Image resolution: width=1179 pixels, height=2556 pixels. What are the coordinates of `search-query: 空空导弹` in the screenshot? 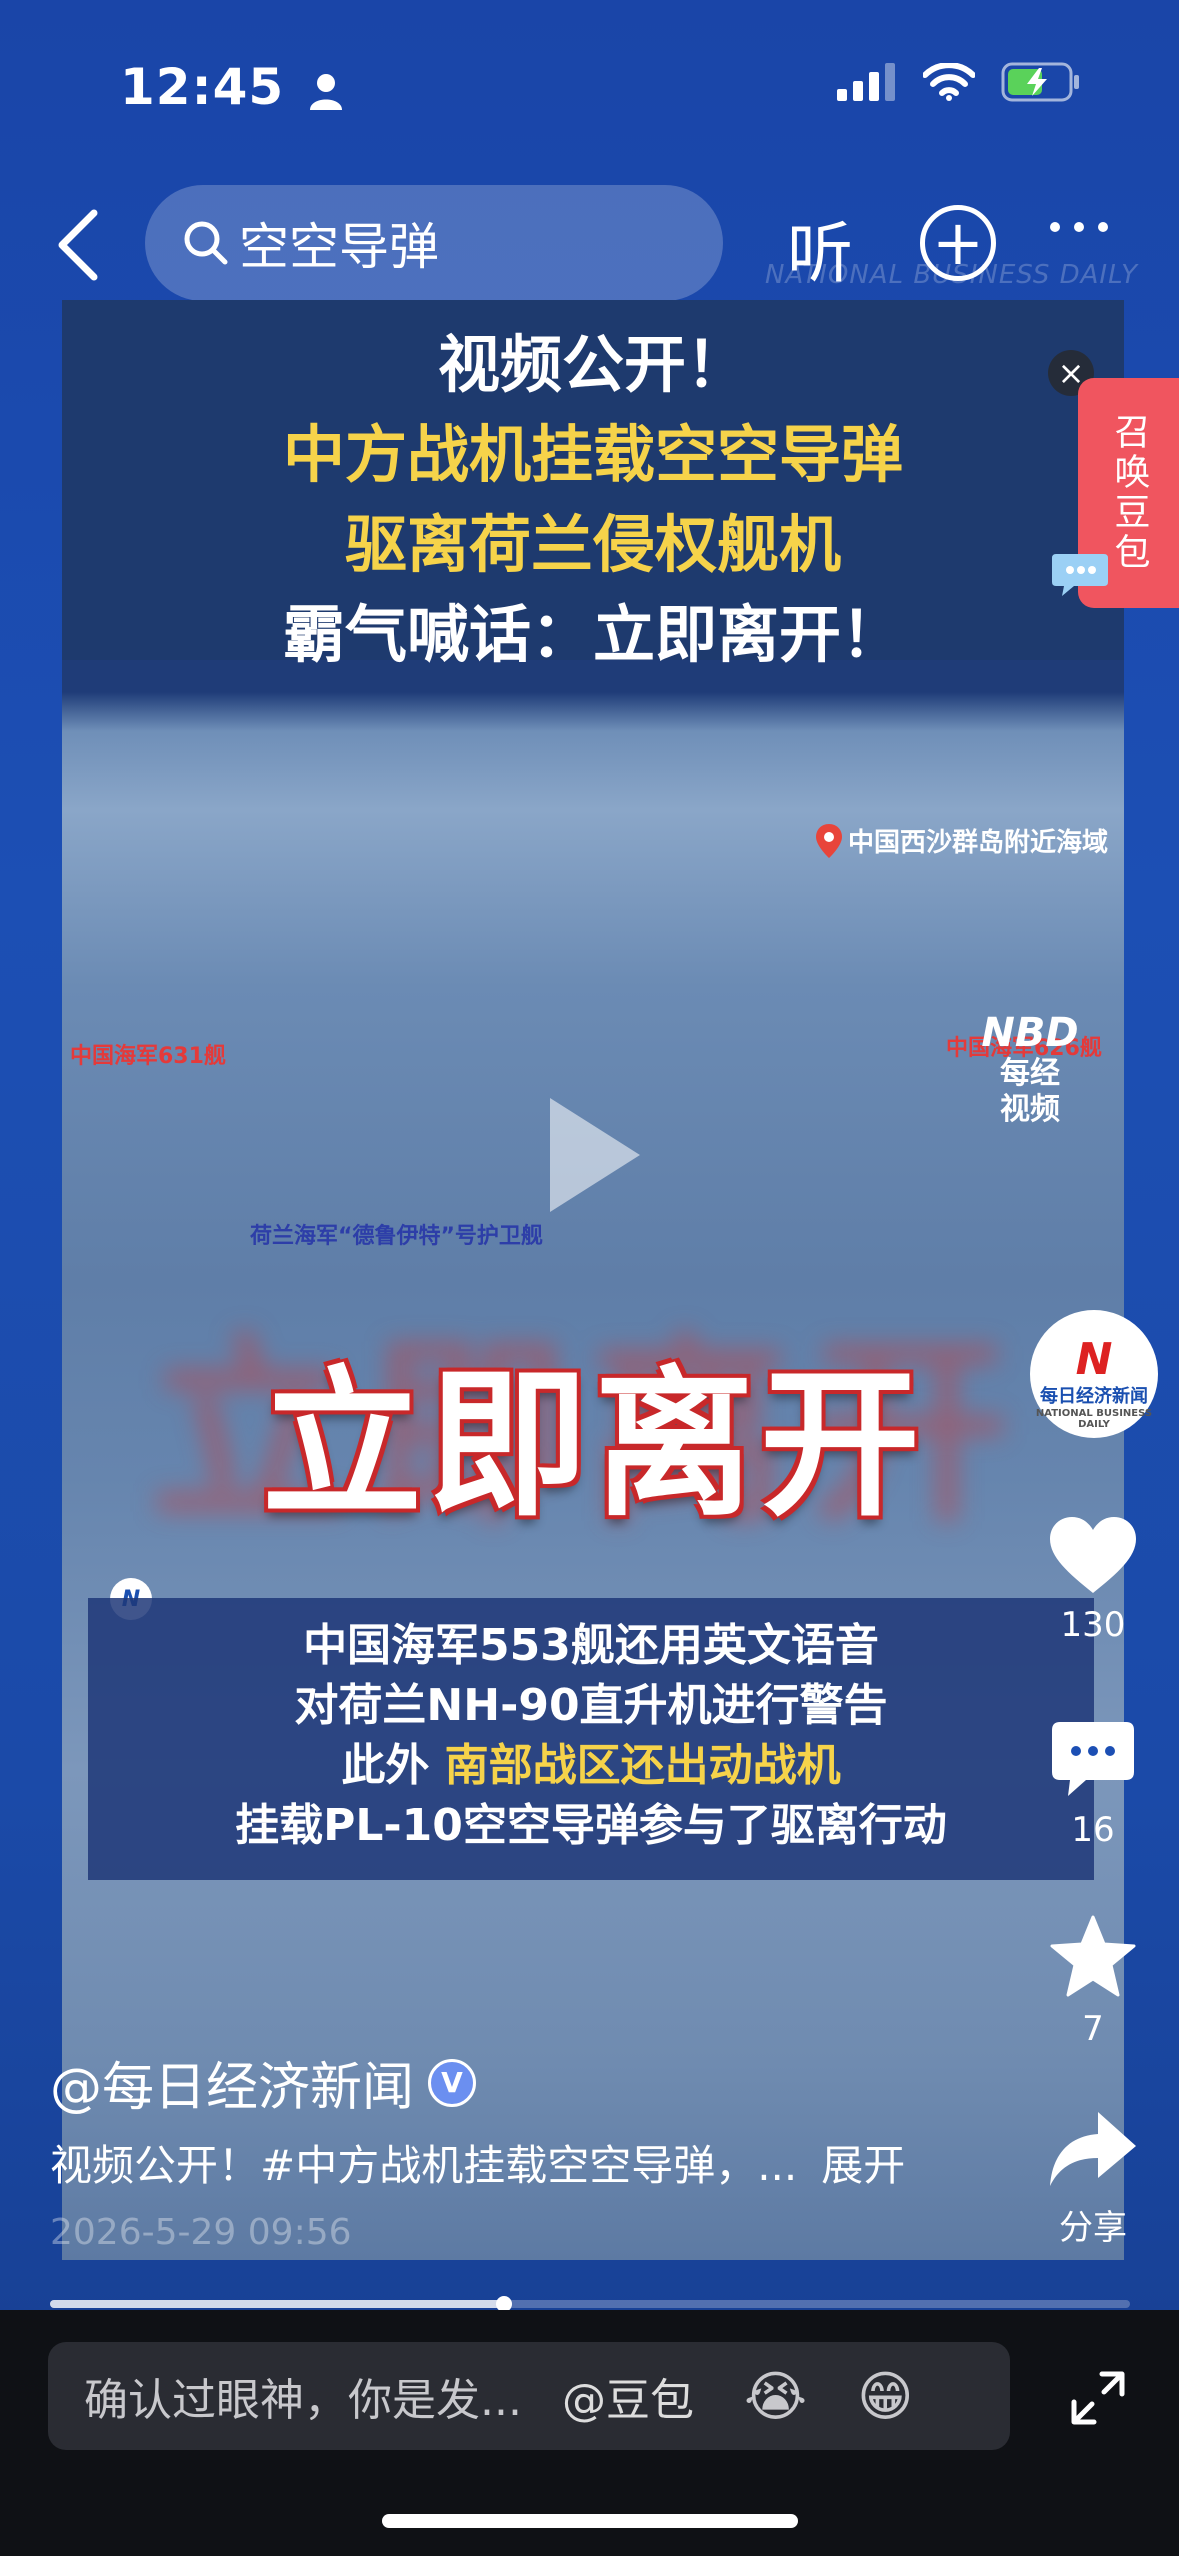 It's located at (339, 247).